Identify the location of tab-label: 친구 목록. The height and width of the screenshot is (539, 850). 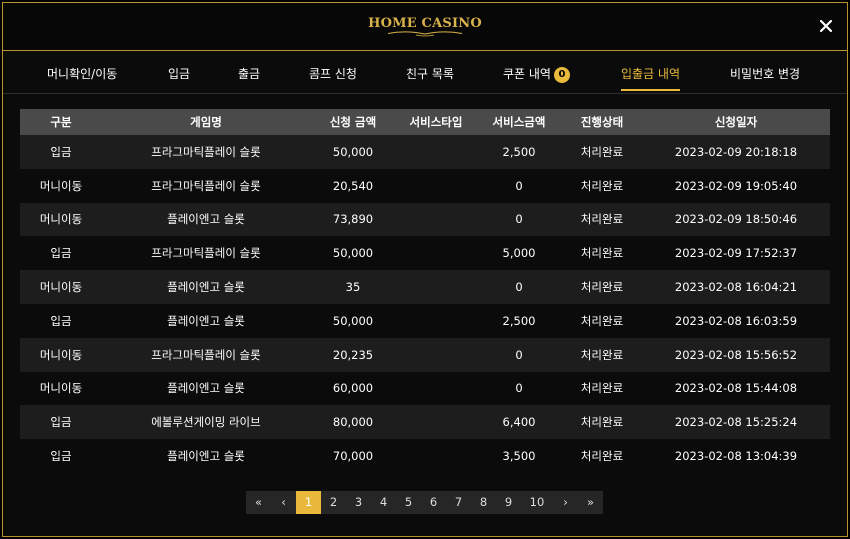
(430, 74).